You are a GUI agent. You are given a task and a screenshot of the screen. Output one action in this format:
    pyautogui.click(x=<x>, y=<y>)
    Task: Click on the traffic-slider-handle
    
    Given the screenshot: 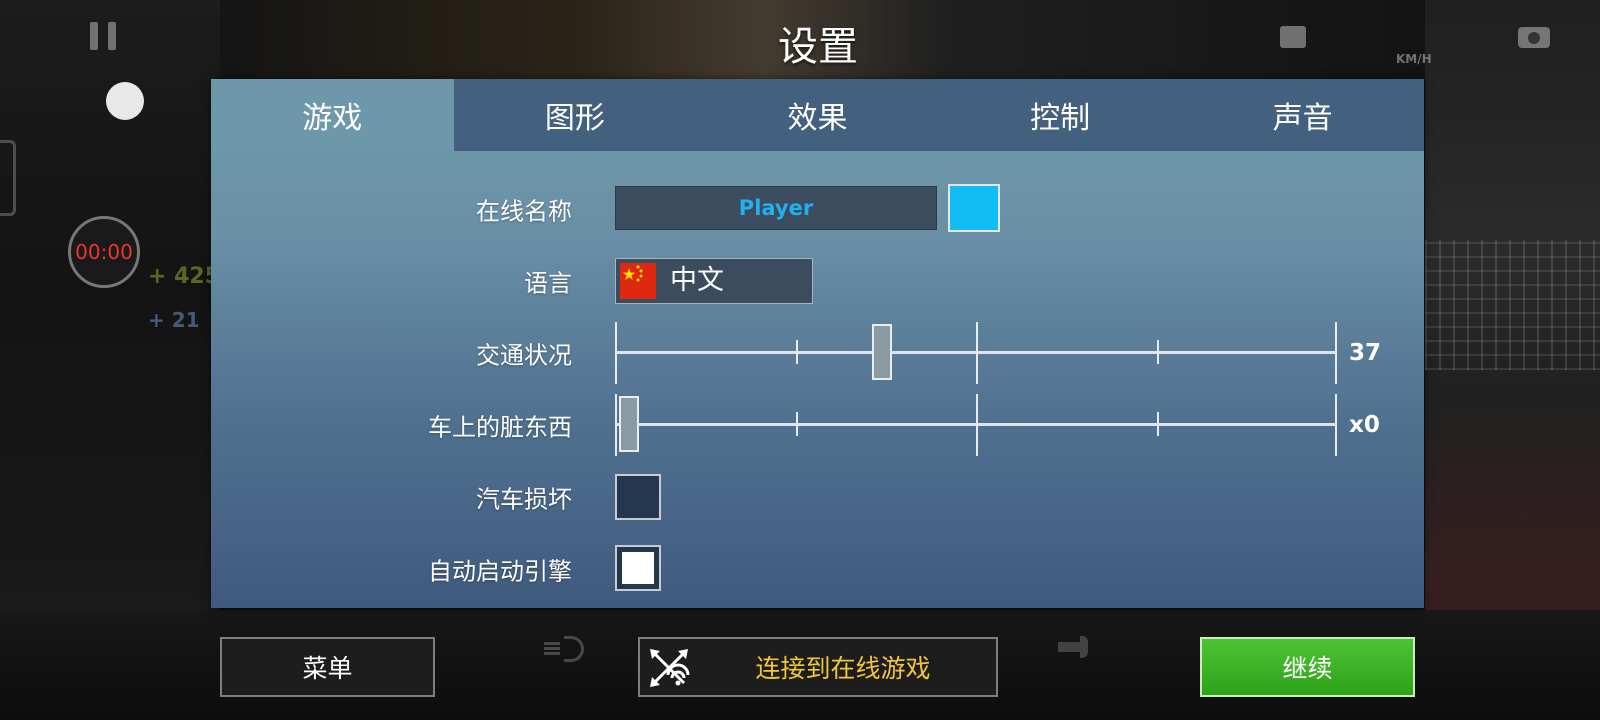 What is the action you would take?
    pyautogui.click(x=882, y=352)
    